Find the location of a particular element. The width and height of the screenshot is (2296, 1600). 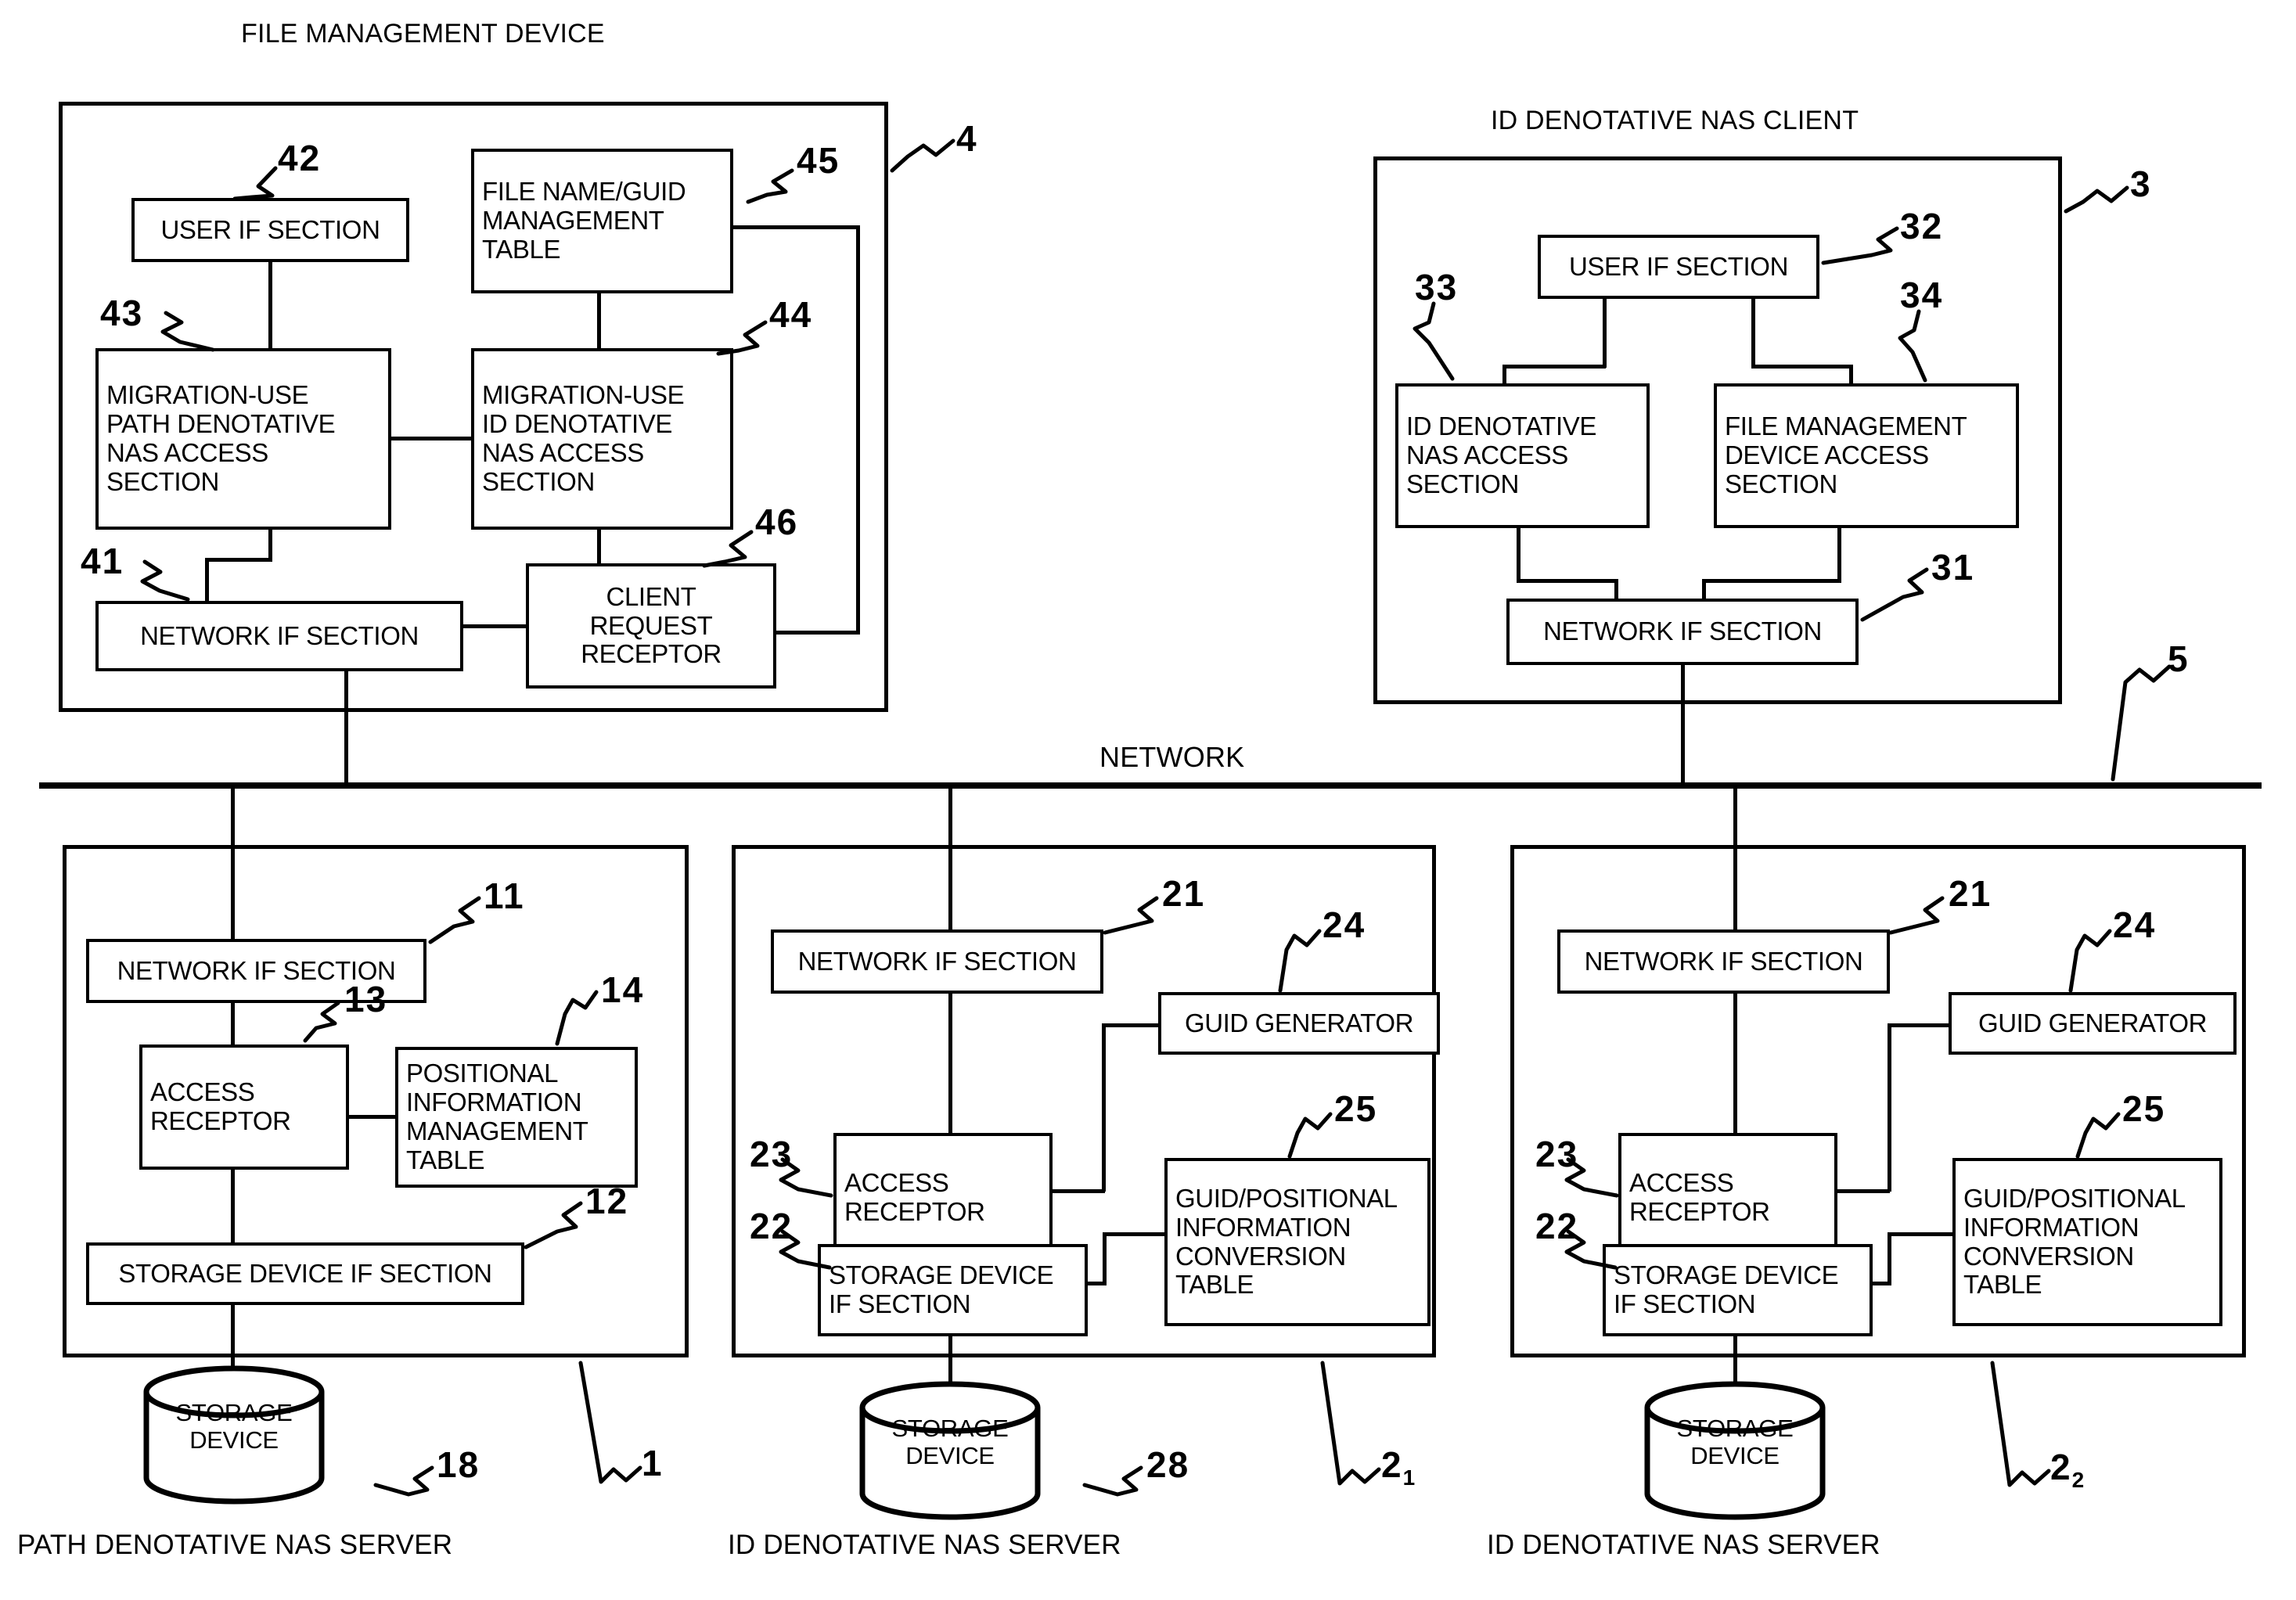

fmd-conn-migration-path-jog is located at coordinates (238, 560).